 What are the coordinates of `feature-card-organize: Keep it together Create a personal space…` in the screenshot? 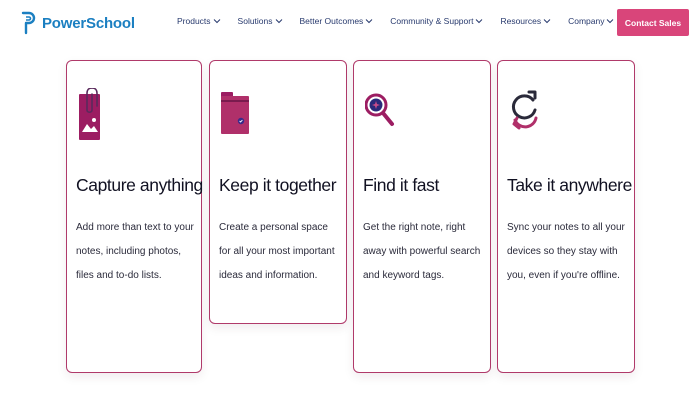 It's located at (278, 192).